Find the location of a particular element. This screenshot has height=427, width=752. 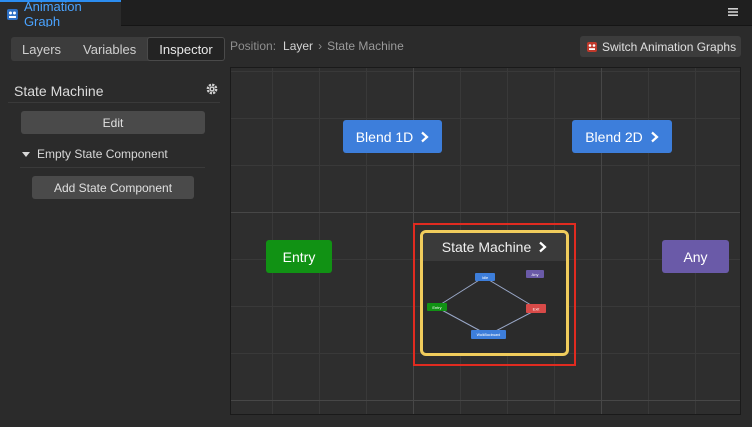

tab-layers: Layers is located at coordinates (41, 49).